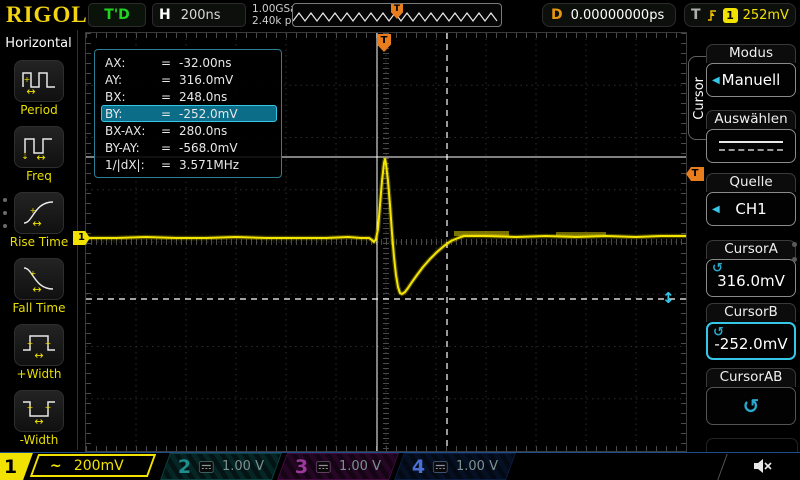 This screenshot has height=480, width=800. What do you see at coordinates (751, 209) in the screenshot?
I see `quelle-button: ◀ CH1` at bounding box center [751, 209].